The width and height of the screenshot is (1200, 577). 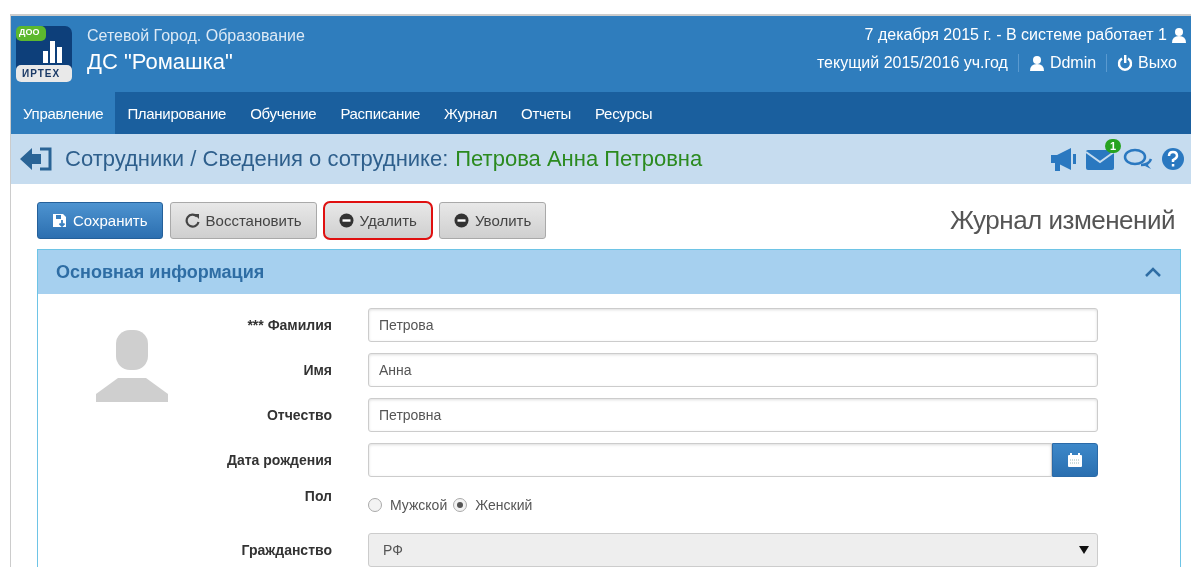 What do you see at coordinates (380, 113) in the screenshot?
I see `nav-tab: Расписание` at bounding box center [380, 113].